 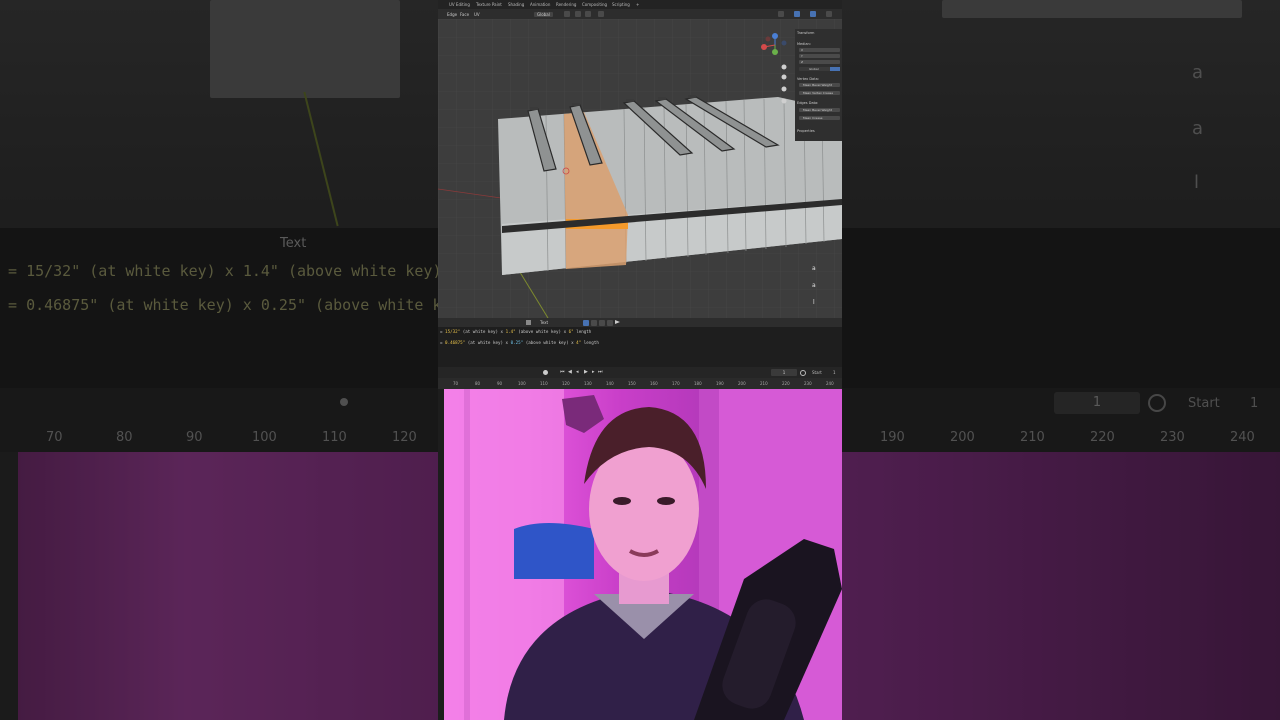 I want to click on add-workspace-icon: +, so click(x=637, y=4).